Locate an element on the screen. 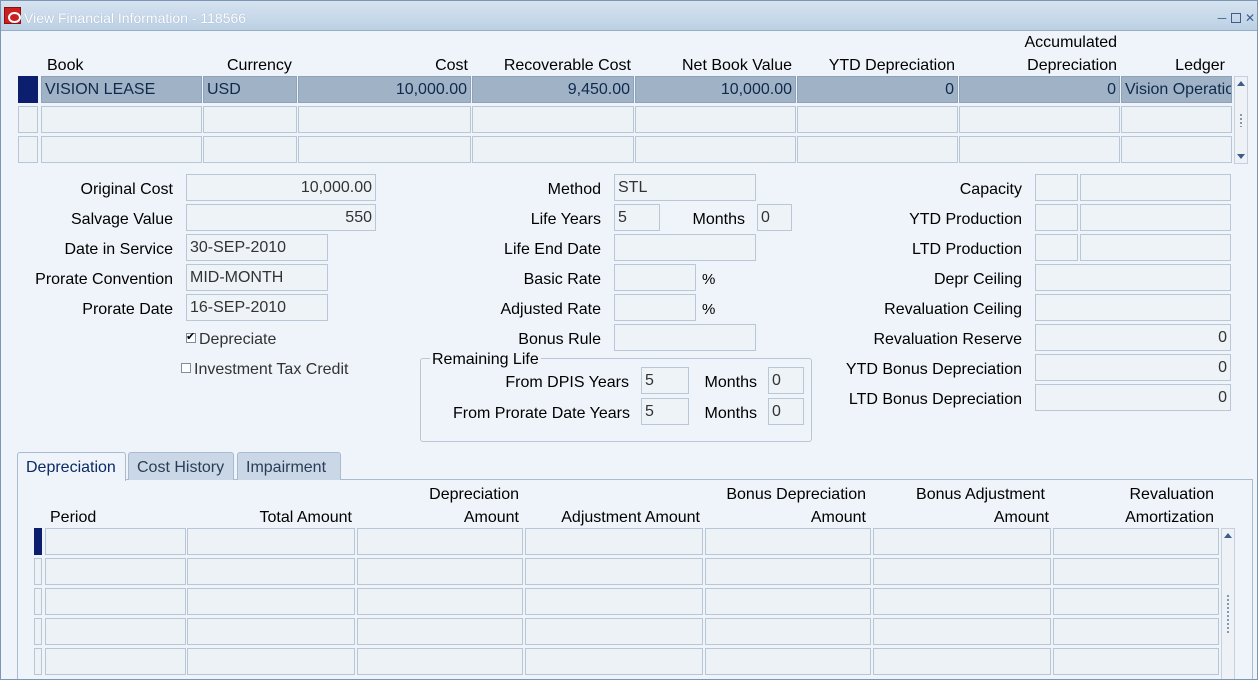 Image resolution: width=1258 pixels, height=680 pixels. prorate-convention-field: MID-MONTH is located at coordinates (257, 277).